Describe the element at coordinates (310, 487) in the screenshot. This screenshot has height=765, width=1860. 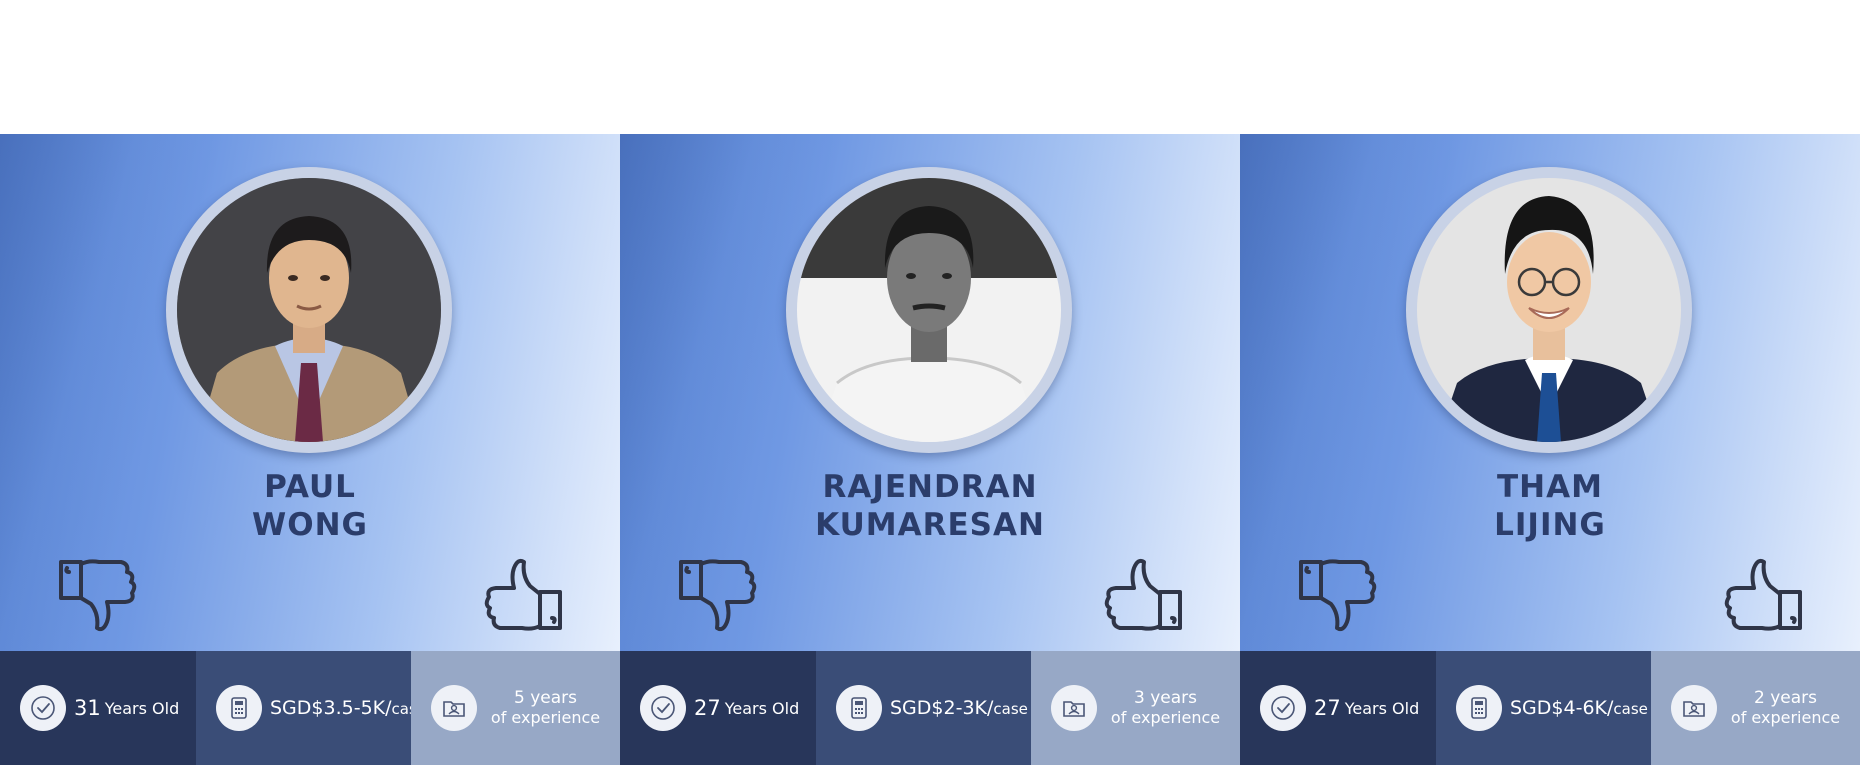
I see `profile-first-name: PAUL` at that location.